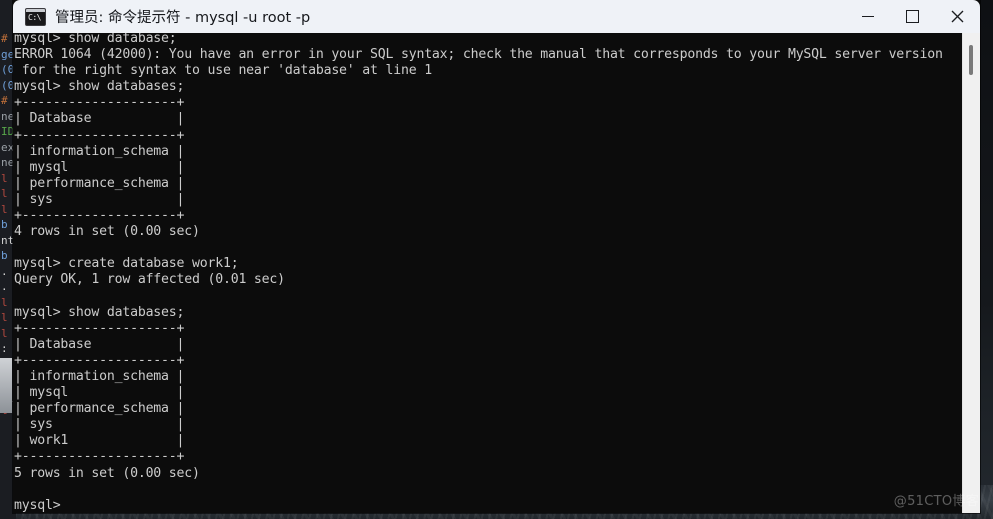 This screenshot has height=519, width=993. I want to click on maximize-button, so click(912, 16).